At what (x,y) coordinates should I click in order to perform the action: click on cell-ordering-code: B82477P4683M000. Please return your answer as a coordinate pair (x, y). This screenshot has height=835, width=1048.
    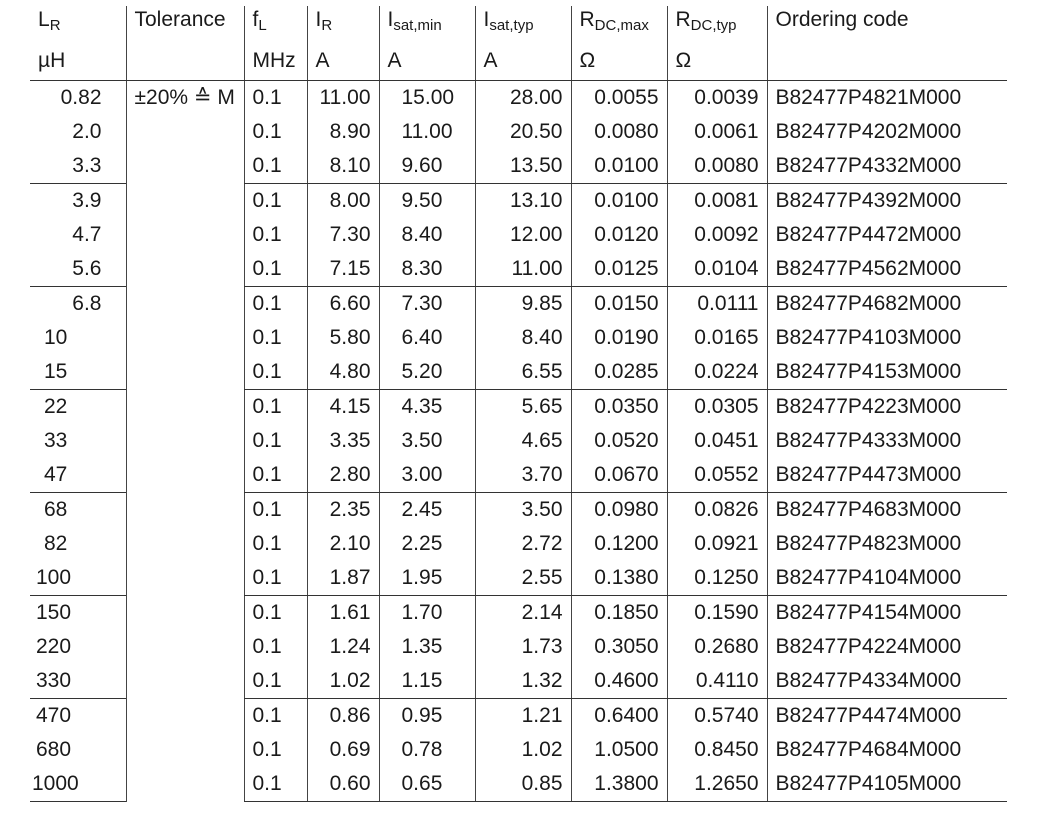
    Looking at the image, I should click on (886, 509).